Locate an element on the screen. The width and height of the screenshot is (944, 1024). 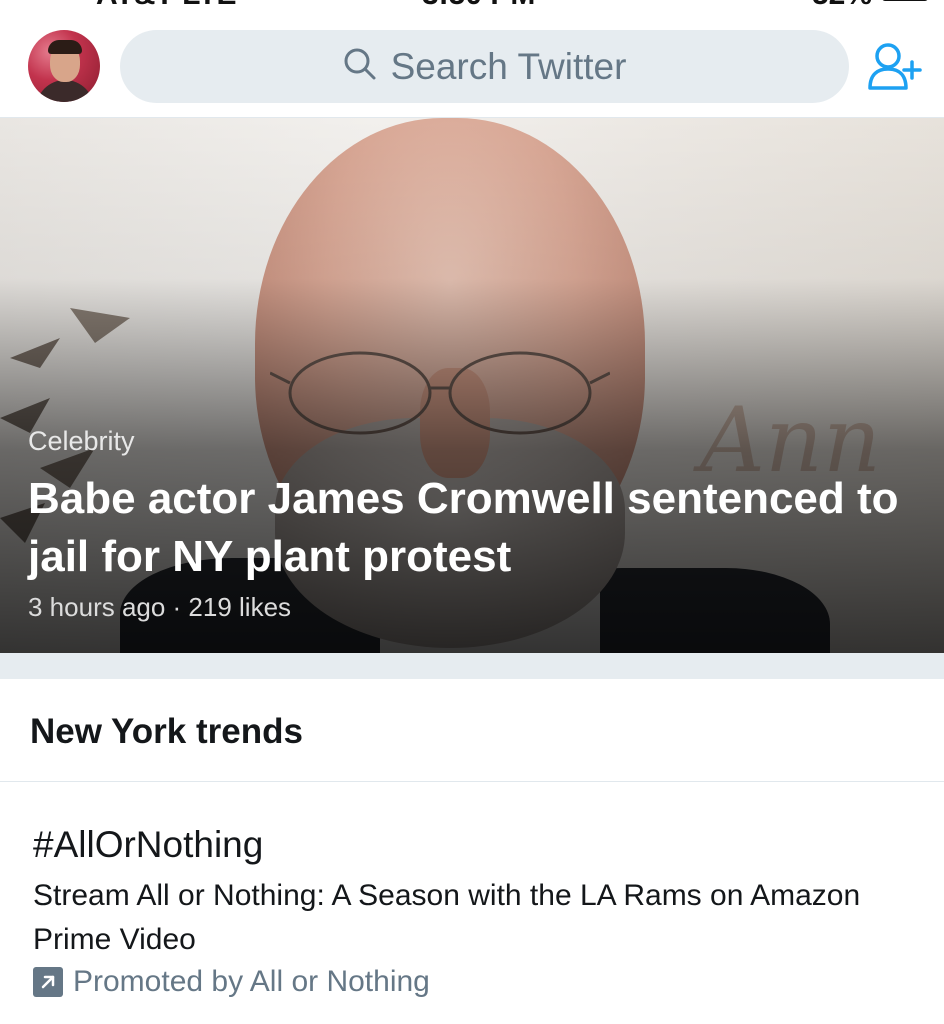
trends-title: New York trends is located at coordinates (166, 731).